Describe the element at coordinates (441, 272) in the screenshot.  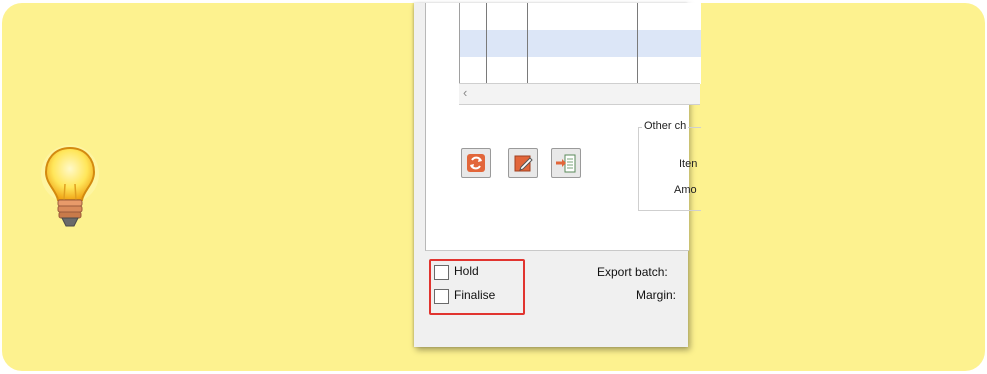
I see `hold-checkbox` at that location.